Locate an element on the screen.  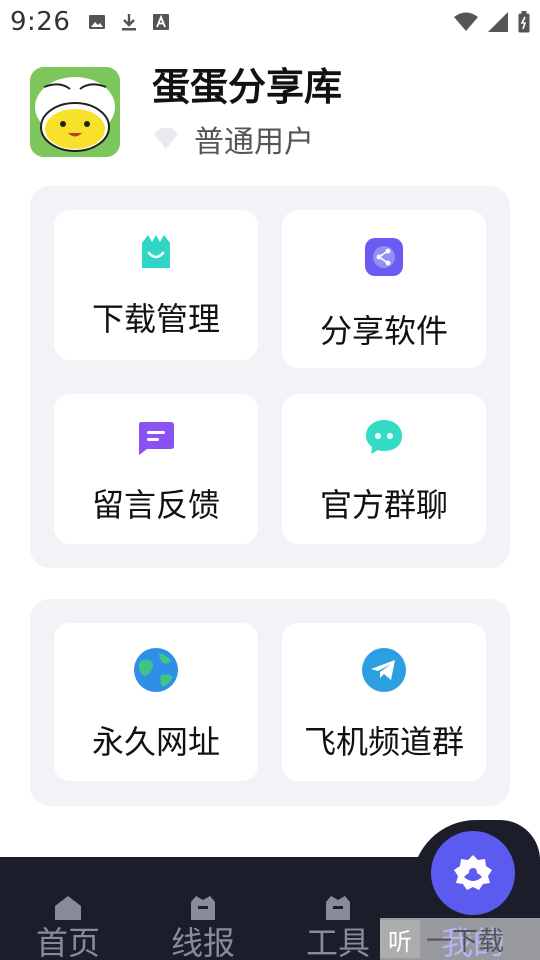
status-notifications is located at coordinates (129, 22).